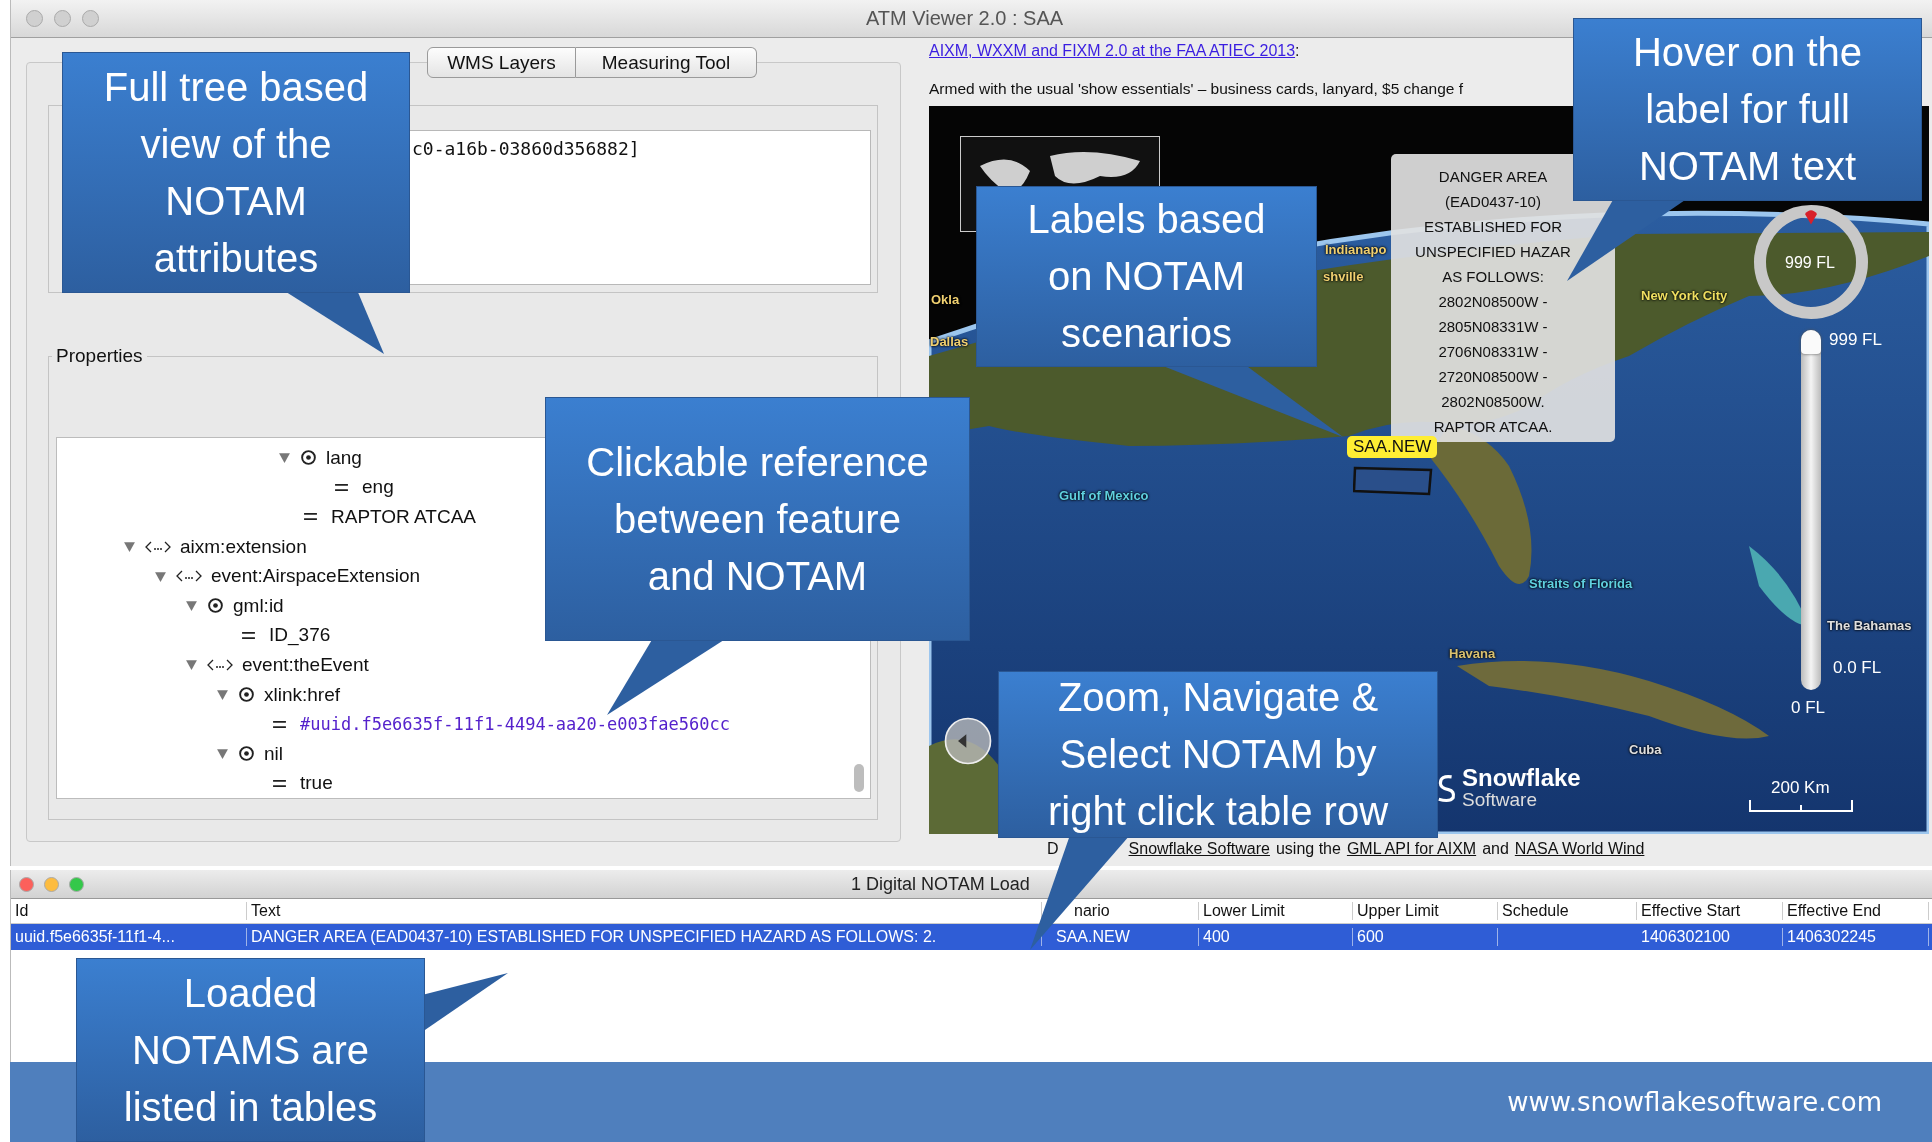 The image size is (1932, 1142). Describe the element at coordinates (1691, 910) in the screenshot. I see `column-header: Effective Start` at that location.